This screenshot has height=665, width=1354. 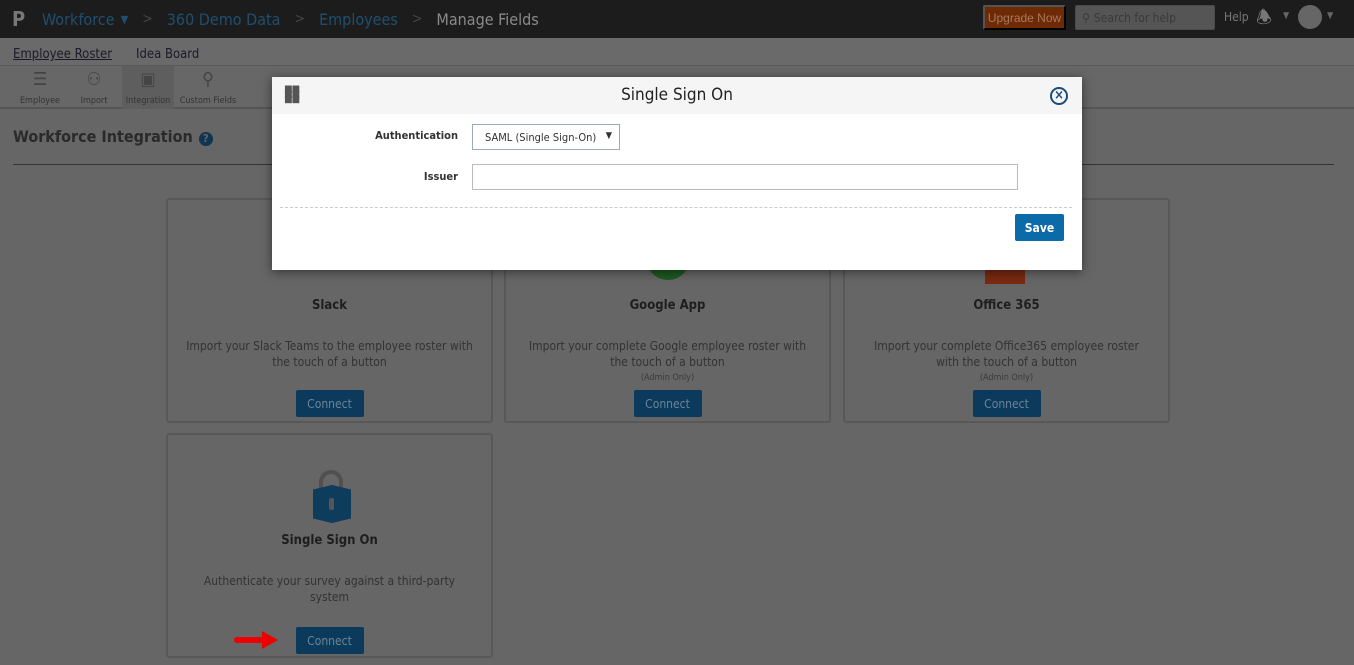 What do you see at coordinates (94, 79) in the screenshot?
I see `add-user-icon: ⚇` at bounding box center [94, 79].